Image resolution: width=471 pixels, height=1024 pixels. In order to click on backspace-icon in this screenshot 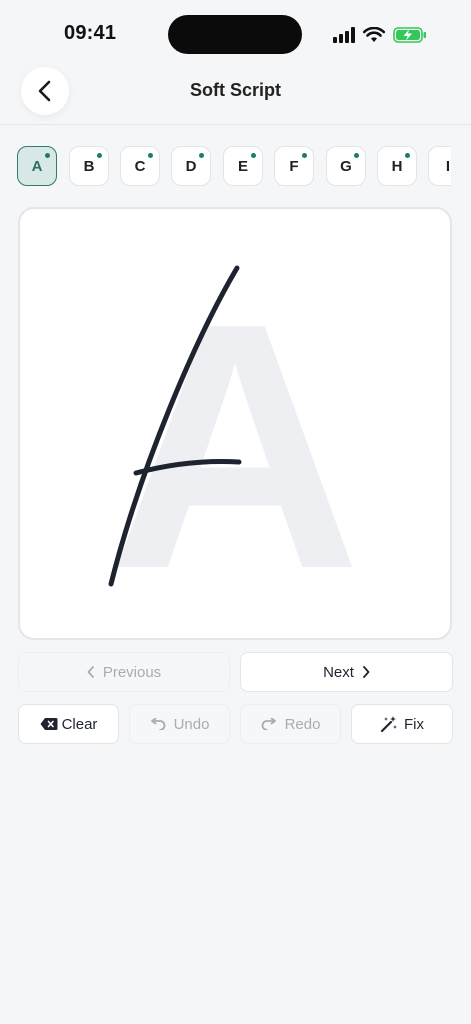, I will do `click(49, 724)`.